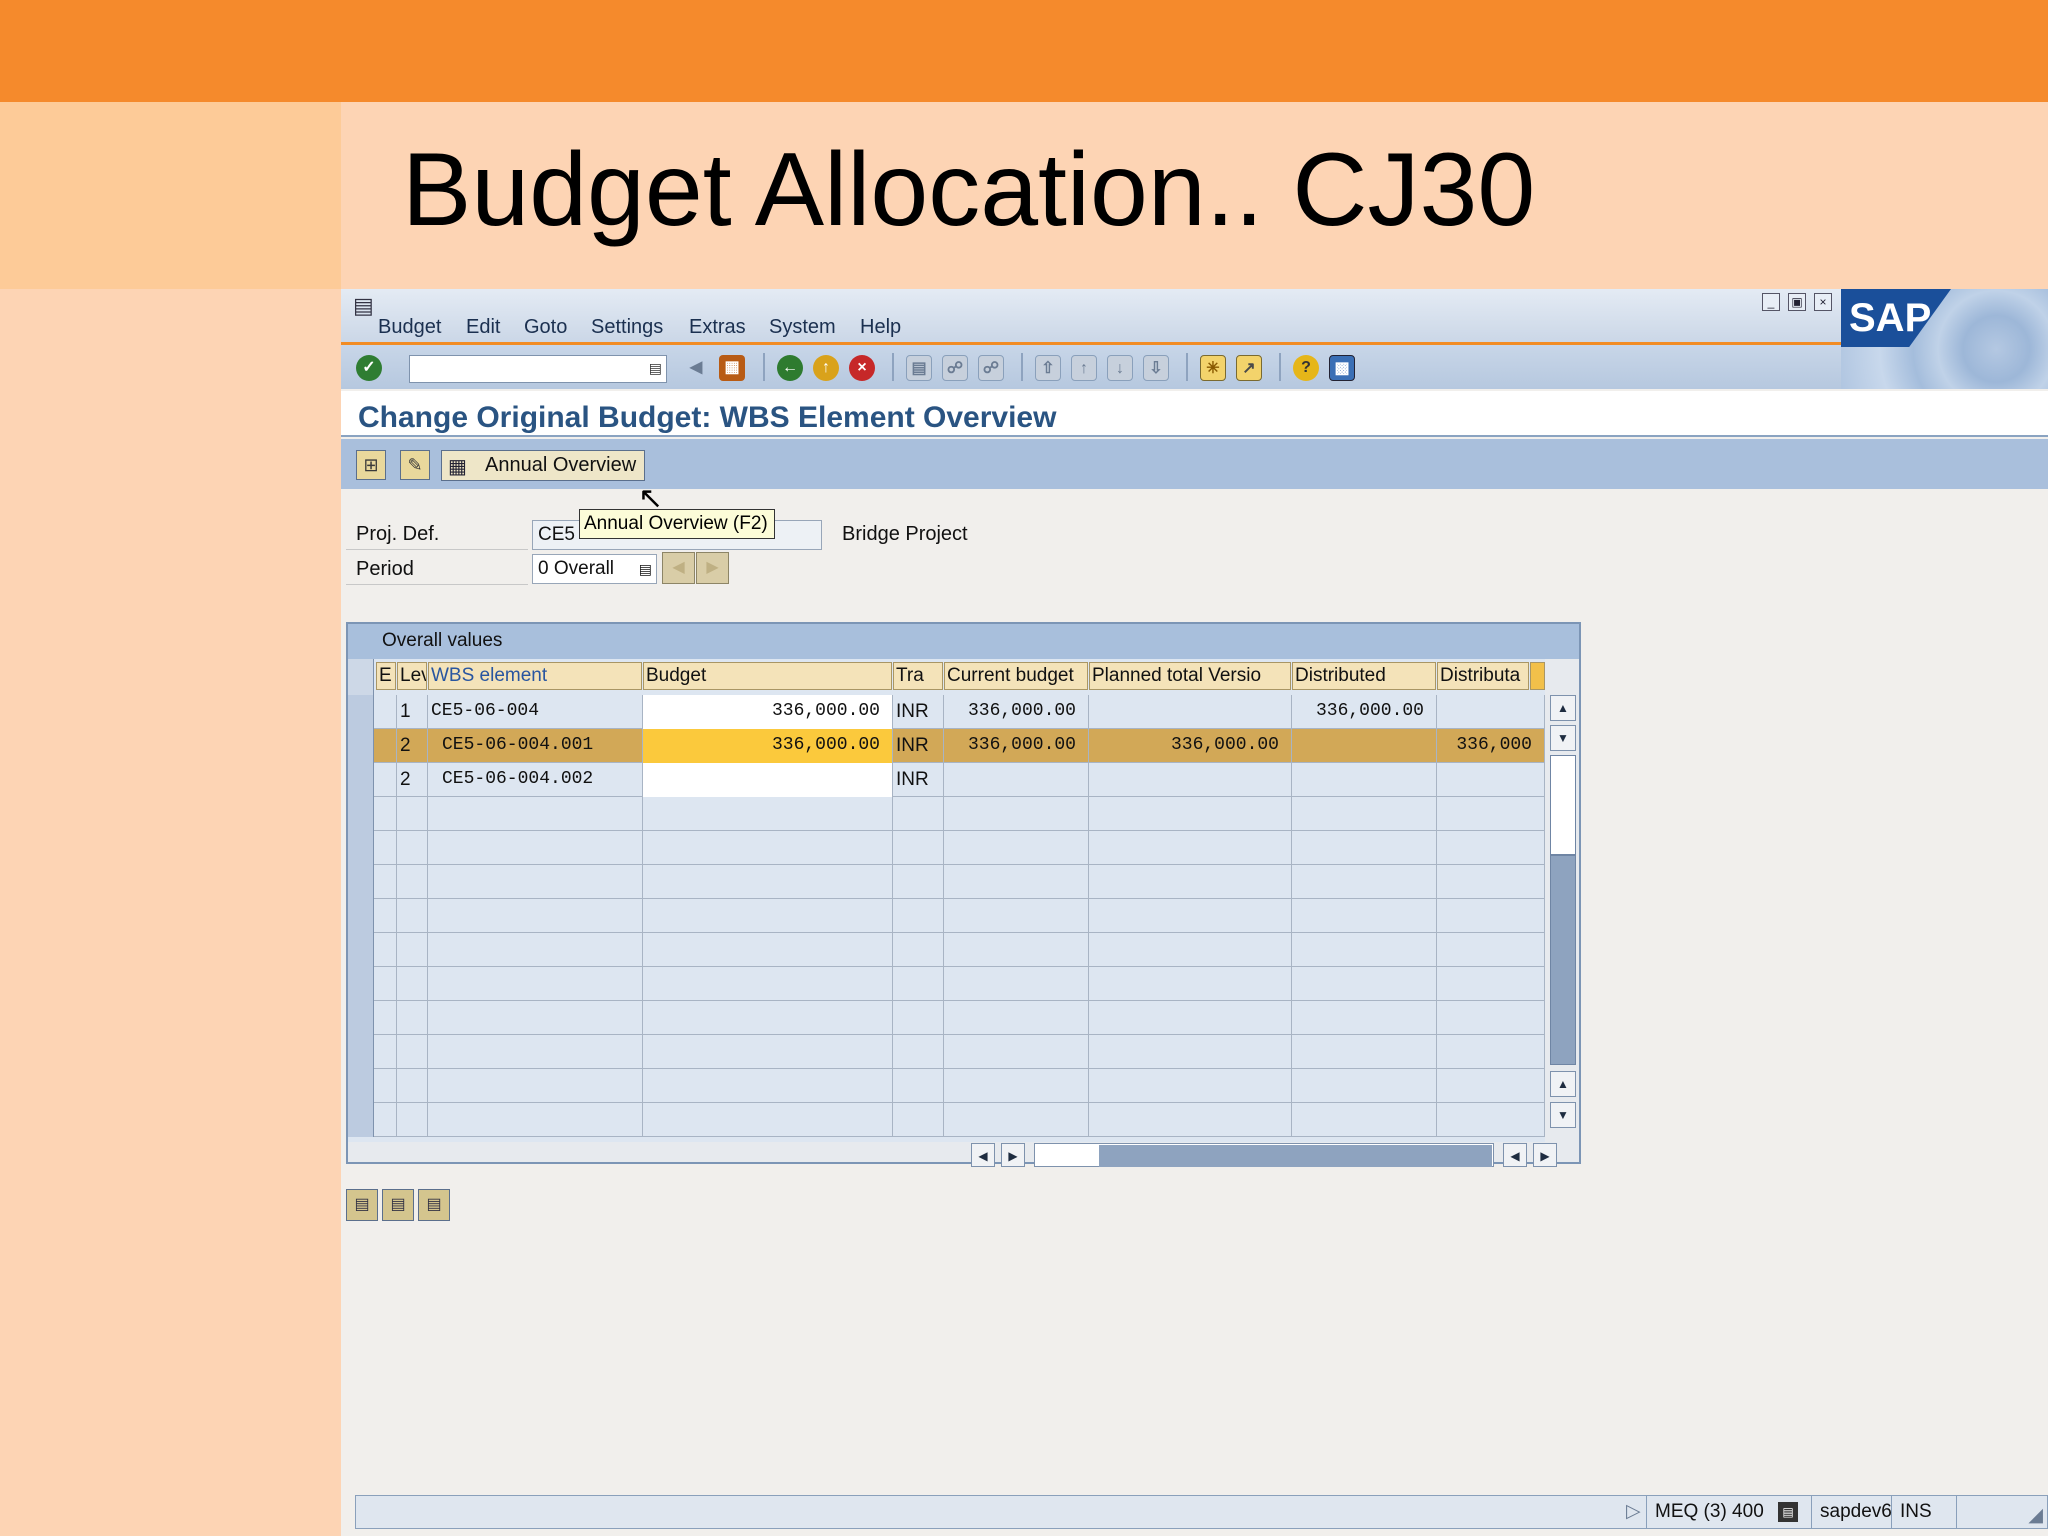 This screenshot has height=1536, width=2048. I want to click on first-page-icon: ⇧, so click(1048, 368).